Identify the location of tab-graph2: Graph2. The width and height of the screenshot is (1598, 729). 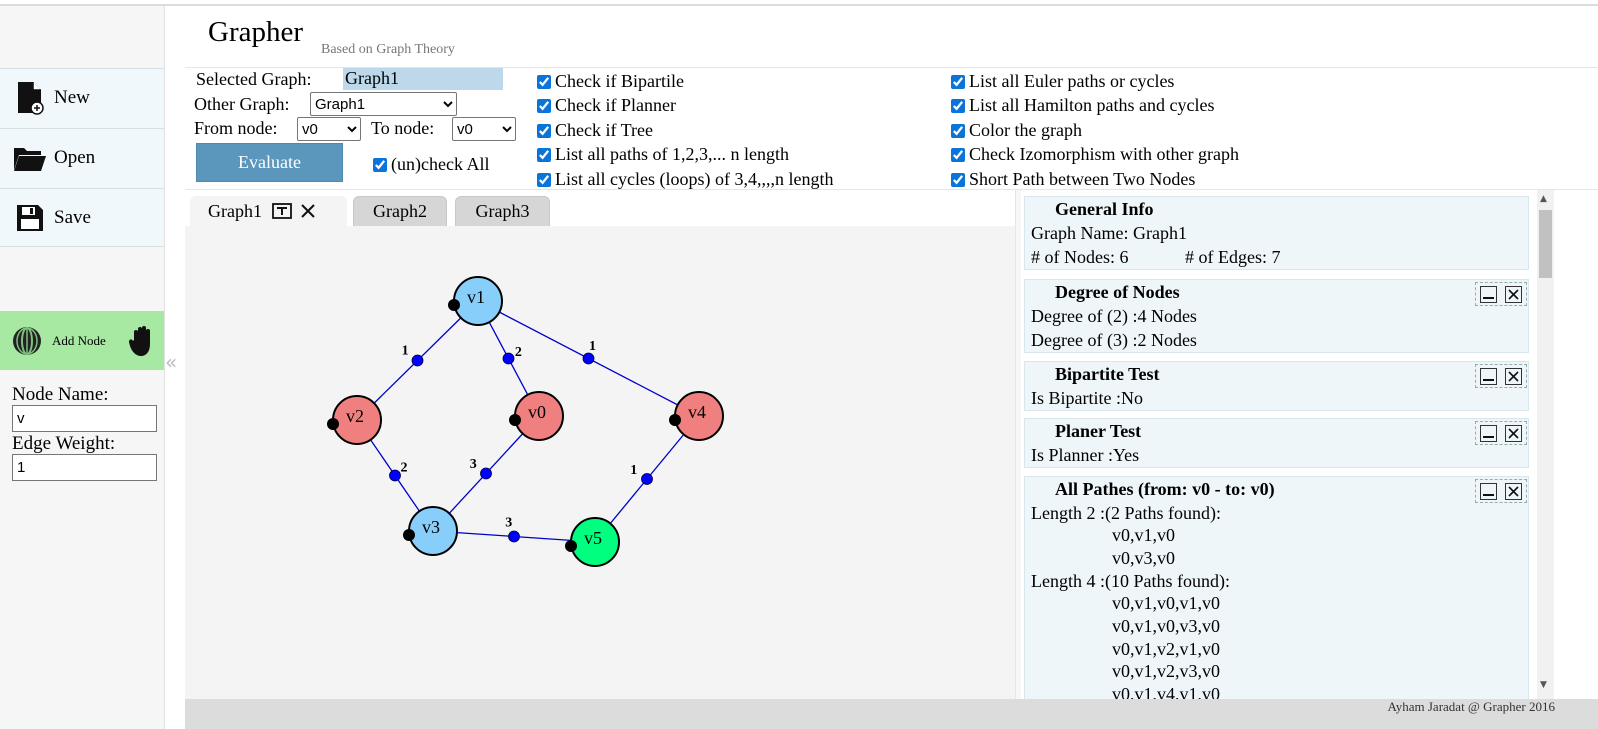
(400, 211).